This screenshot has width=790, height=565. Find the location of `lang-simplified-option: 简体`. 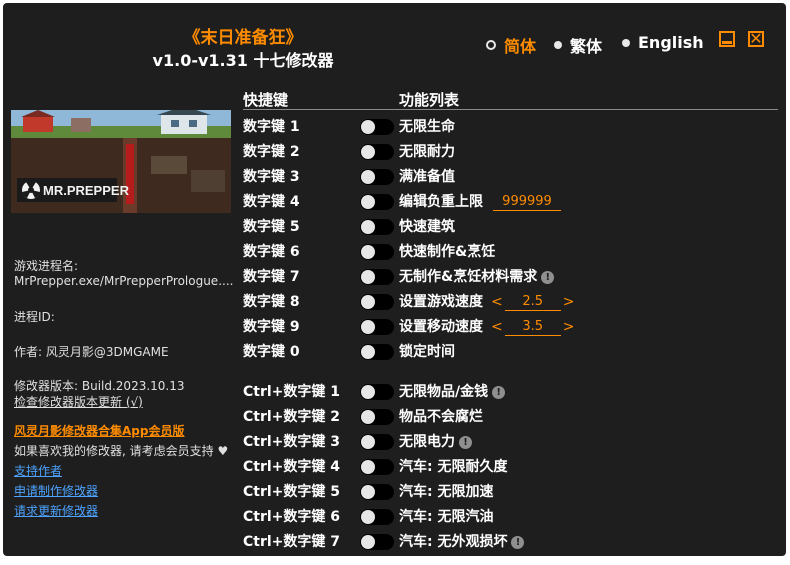

lang-simplified-option: 简体 is located at coordinates (511, 45).